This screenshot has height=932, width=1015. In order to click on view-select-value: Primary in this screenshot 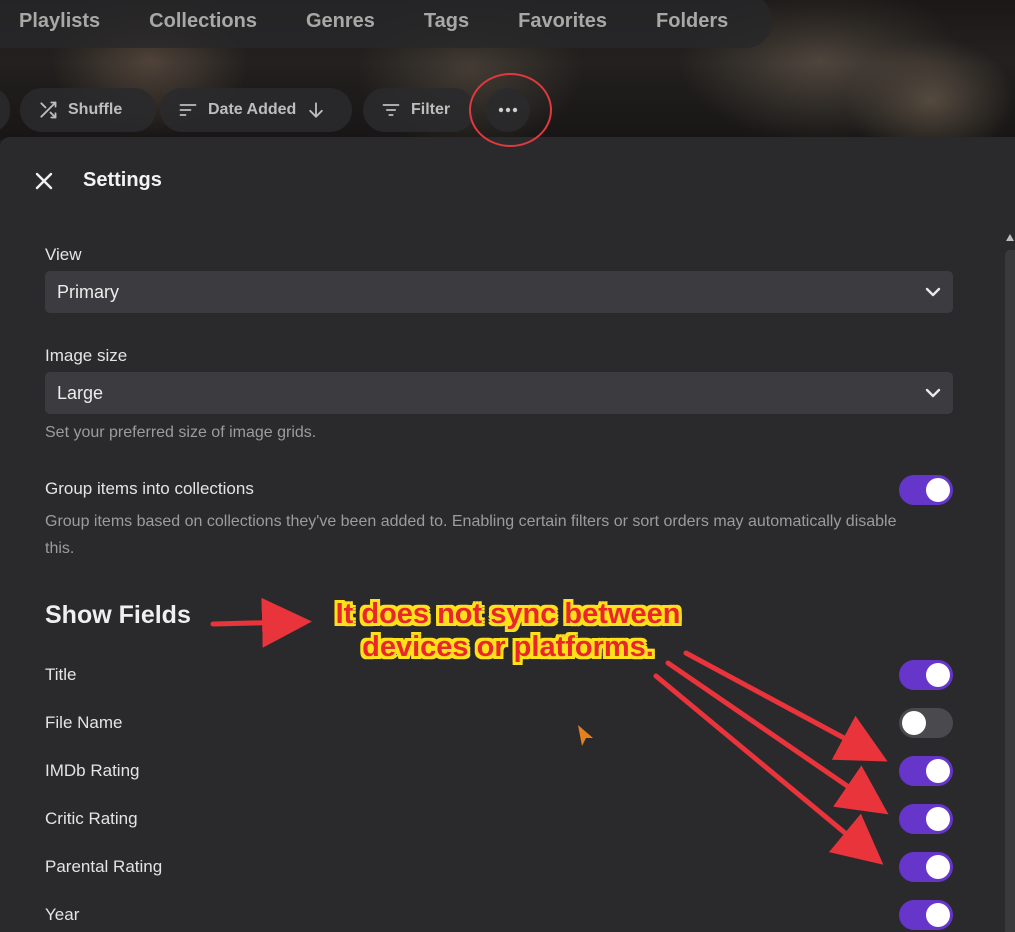, I will do `click(88, 291)`.